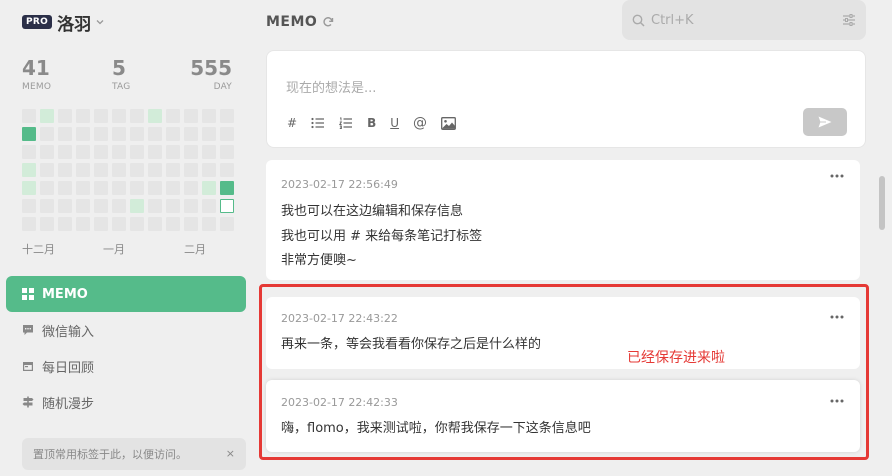  What do you see at coordinates (63, 23) in the screenshot?
I see `user-menu: PRO 洛羽` at bounding box center [63, 23].